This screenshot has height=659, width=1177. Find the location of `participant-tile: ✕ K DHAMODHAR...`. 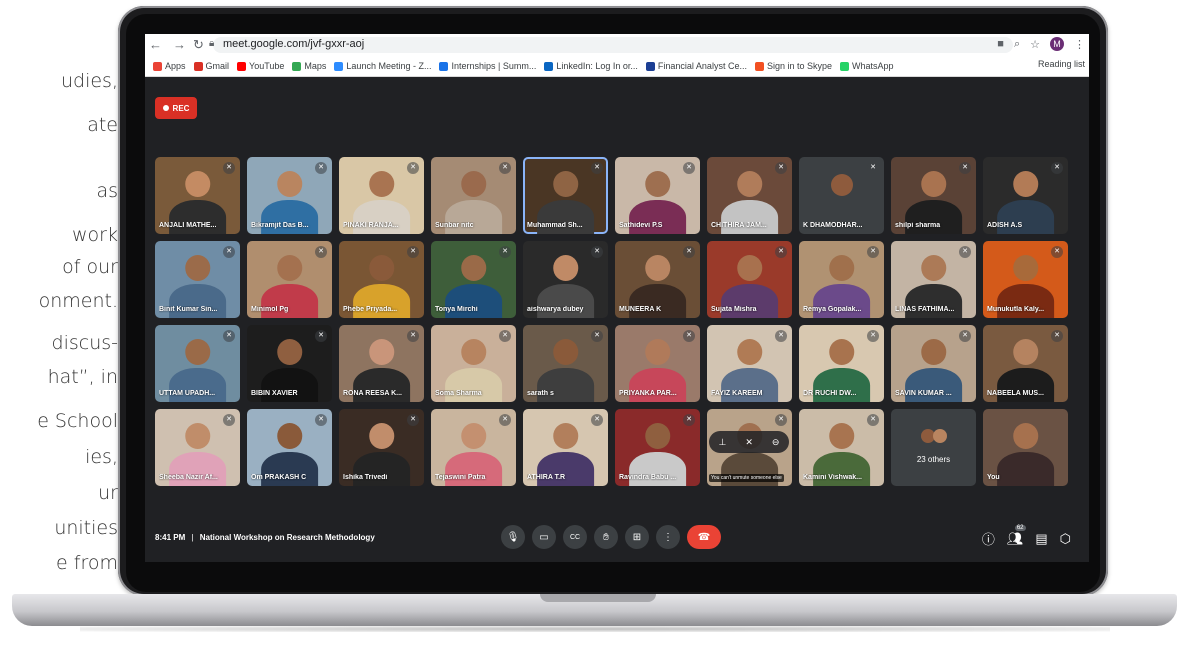

participant-tile: ✕ K DHAMODHAR... is located at coordinates (841, 195).